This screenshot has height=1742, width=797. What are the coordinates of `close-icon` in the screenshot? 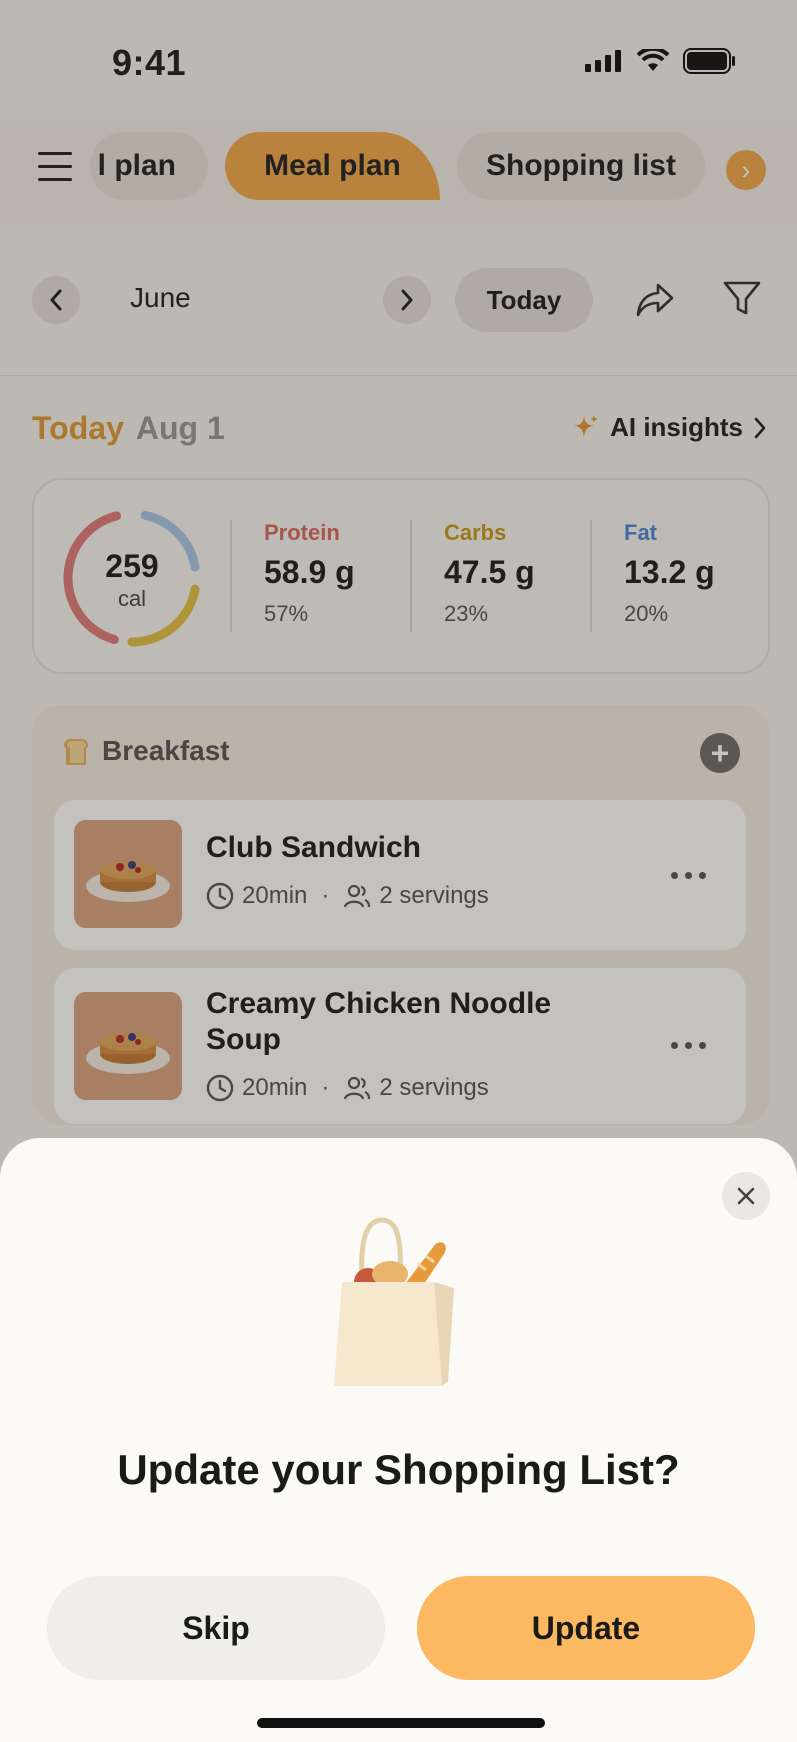 It's located at (746, 1196).